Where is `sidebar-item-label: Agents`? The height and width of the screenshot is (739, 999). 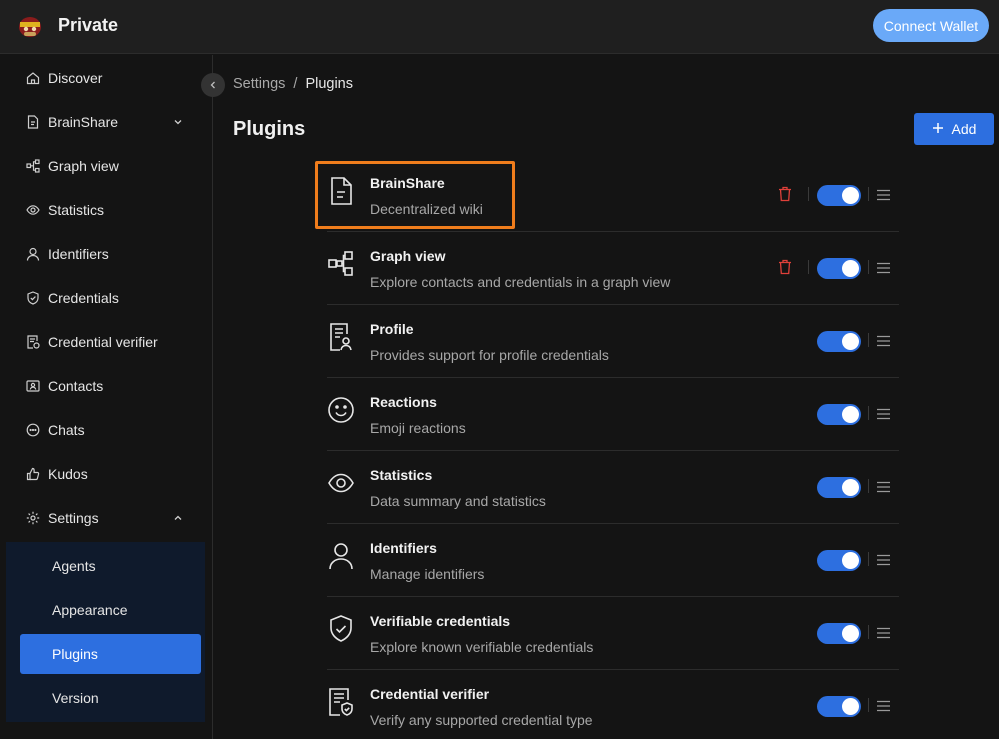
sidebar-item-label: Agents is located at coordinates (74, 566).